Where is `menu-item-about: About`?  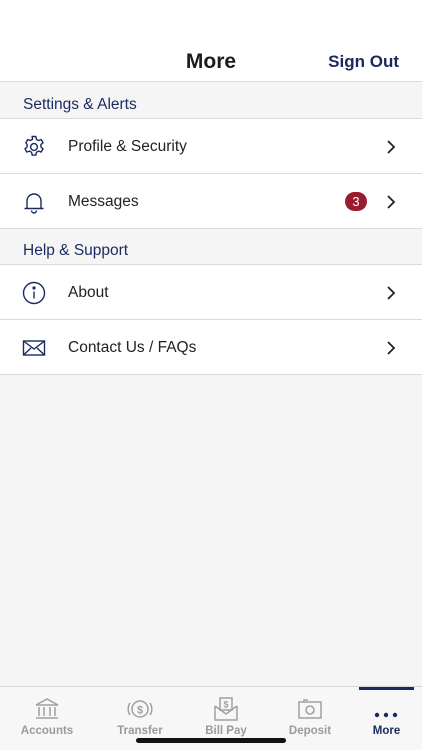
menu-item-about: About is located at coordinates (211, 292).